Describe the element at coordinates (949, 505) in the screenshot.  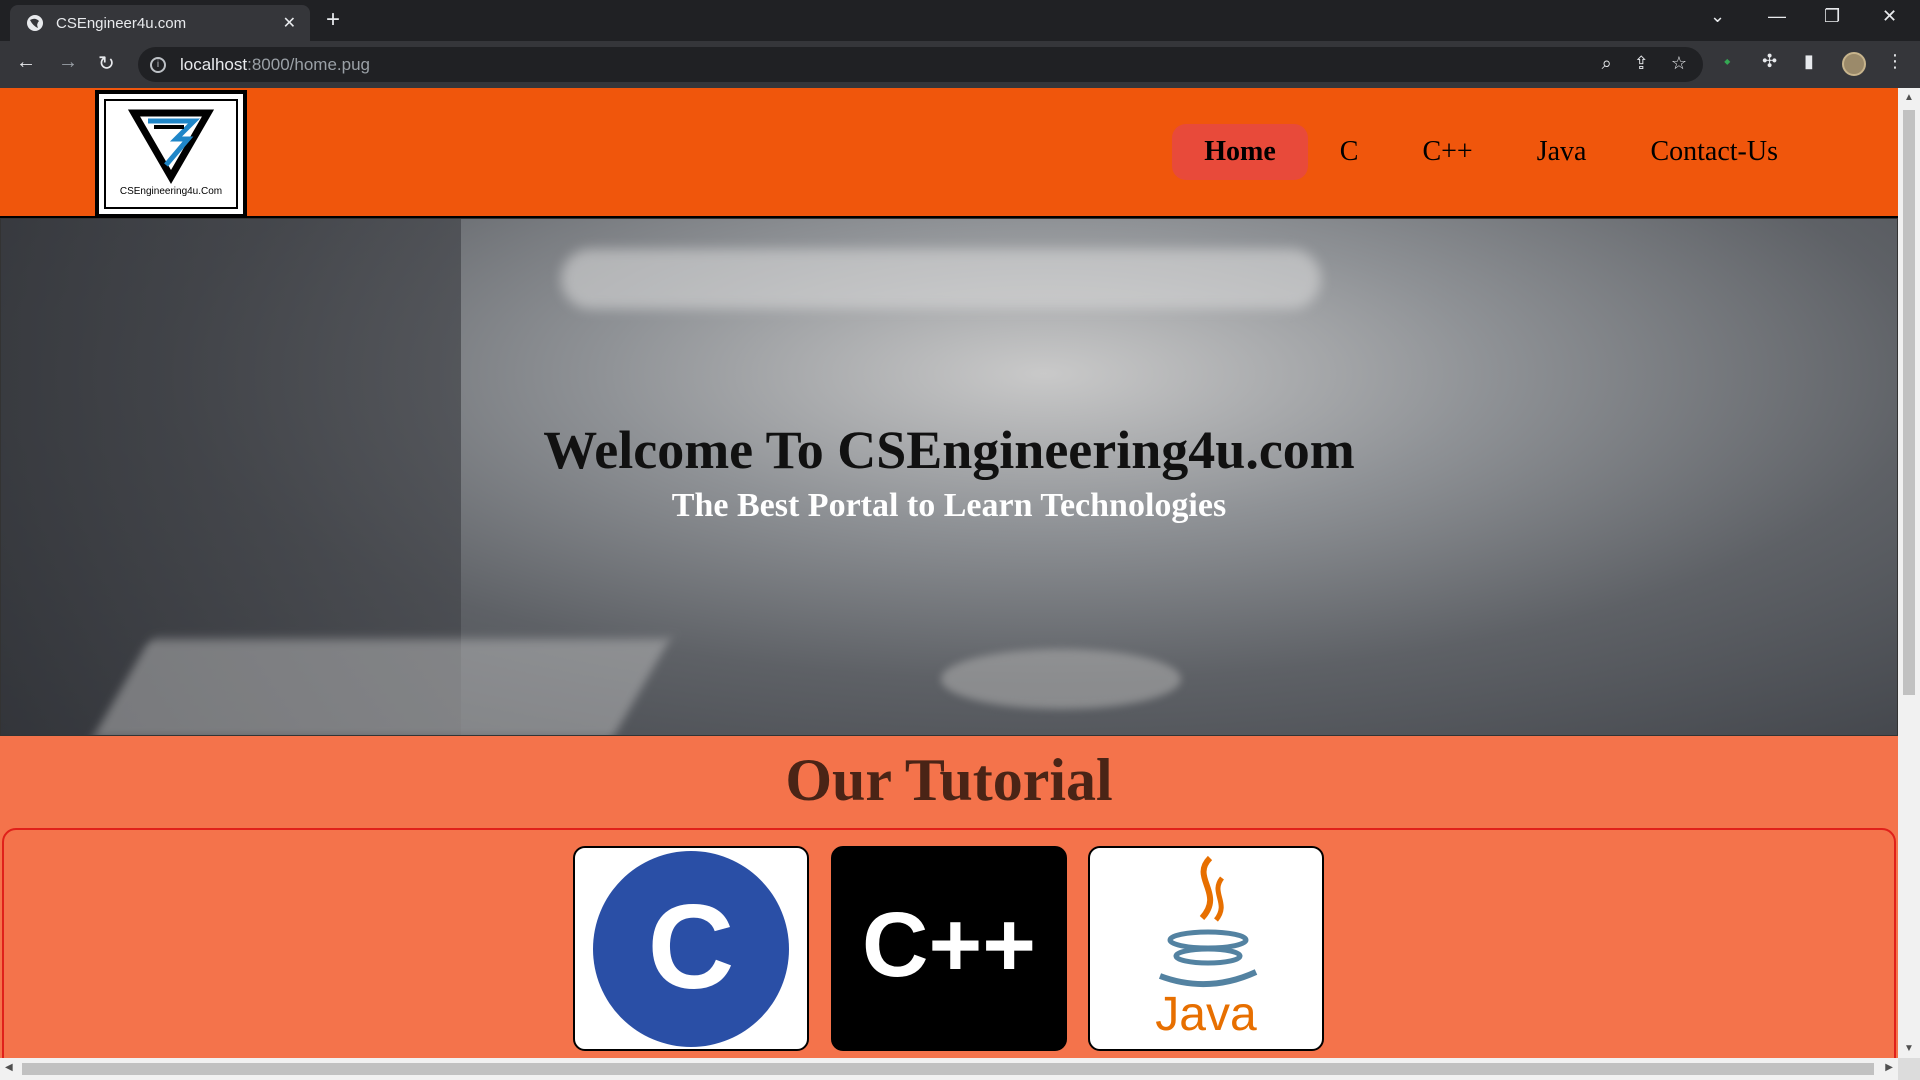
I see `hero-subtitle: The Best Portal to Learn Technologies` at that location.